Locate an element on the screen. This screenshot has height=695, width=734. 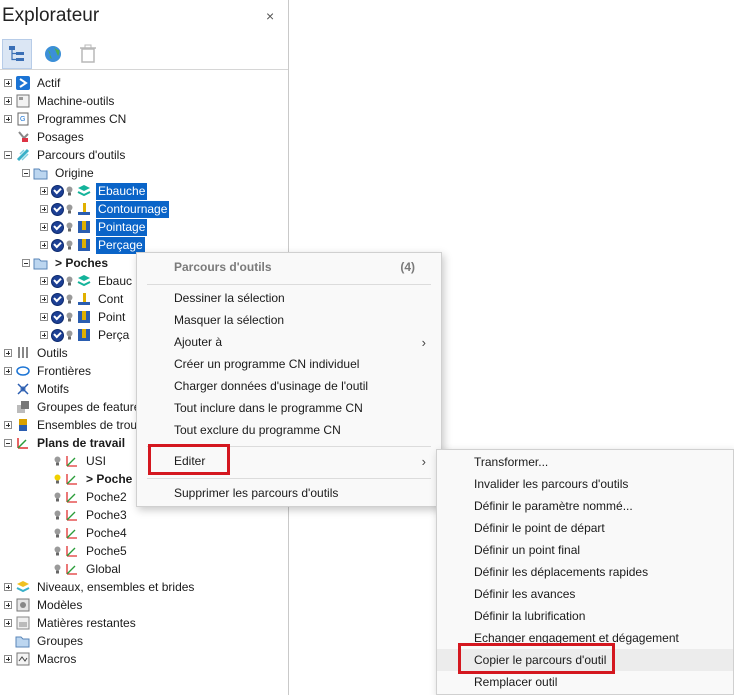
tree-item-programmes-cn: G Programmes CN is located at coordinates (66, 119).